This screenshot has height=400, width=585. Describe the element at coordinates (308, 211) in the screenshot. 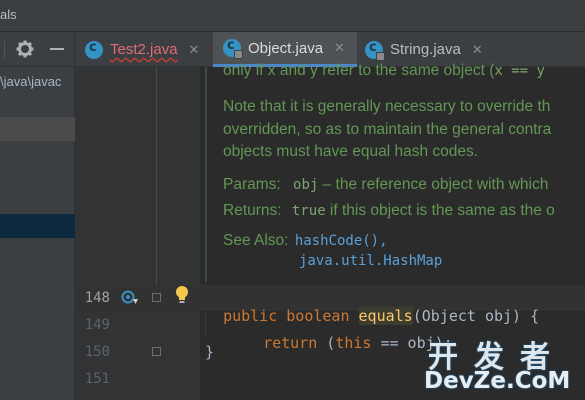

I see `returns-code: true` at that location.